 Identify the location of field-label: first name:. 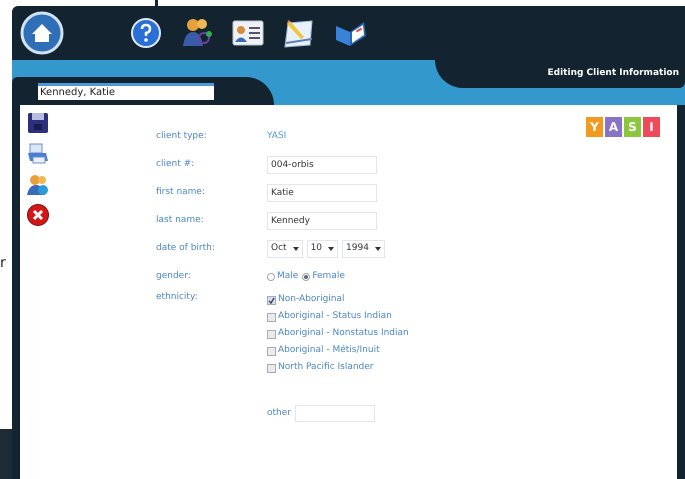
(181, 193).